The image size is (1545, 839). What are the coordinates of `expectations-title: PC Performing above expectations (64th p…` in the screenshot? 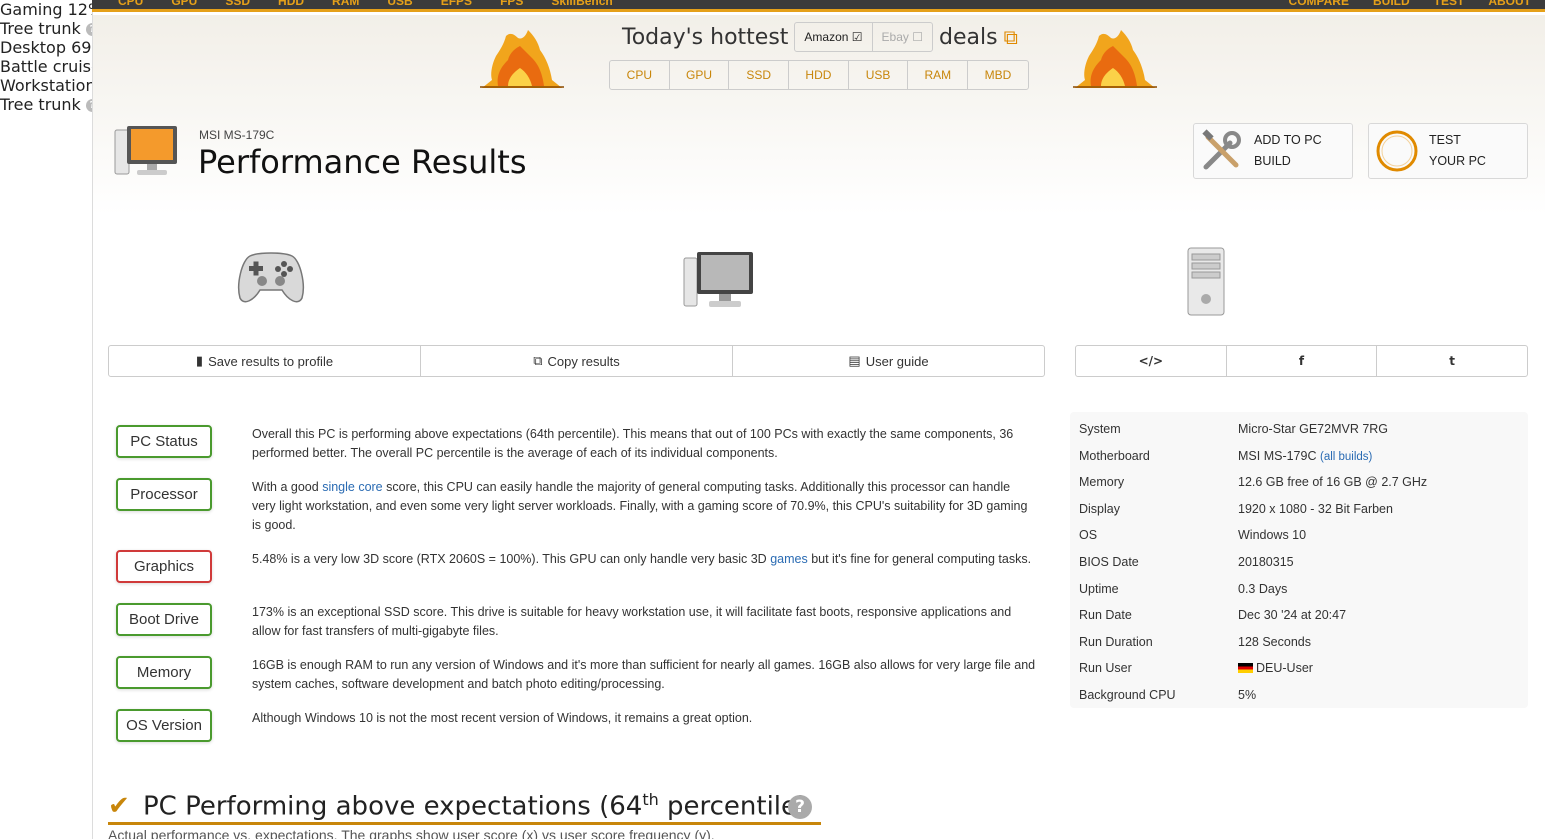 It's located at (475, 806).